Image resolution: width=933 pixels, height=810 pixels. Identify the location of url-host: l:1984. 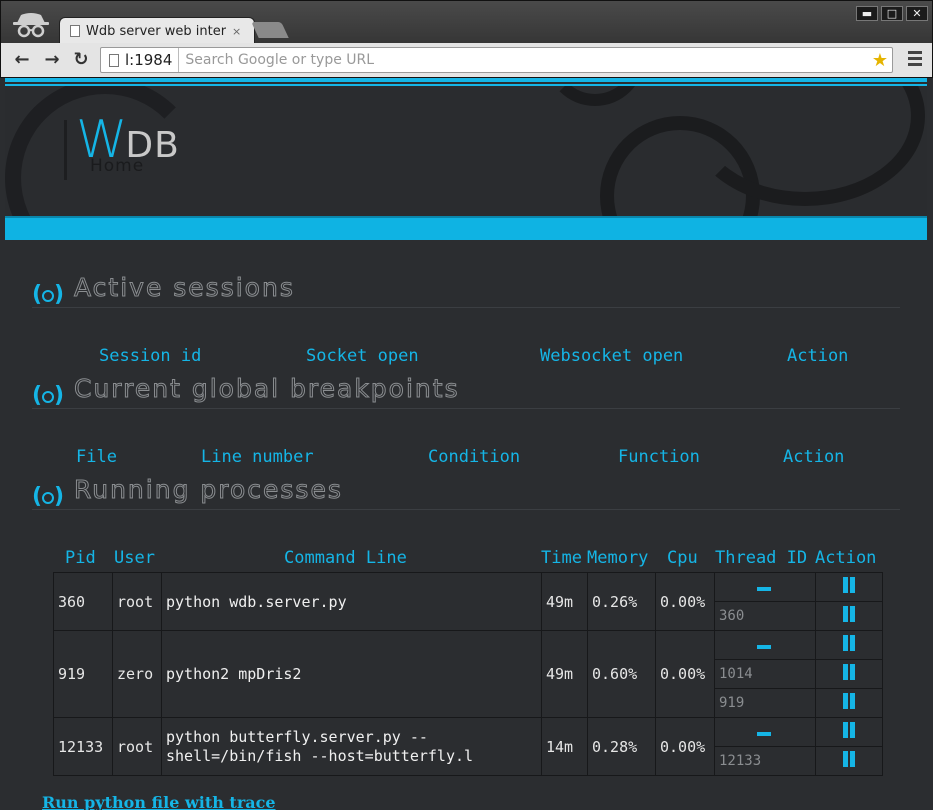
(152, 60).